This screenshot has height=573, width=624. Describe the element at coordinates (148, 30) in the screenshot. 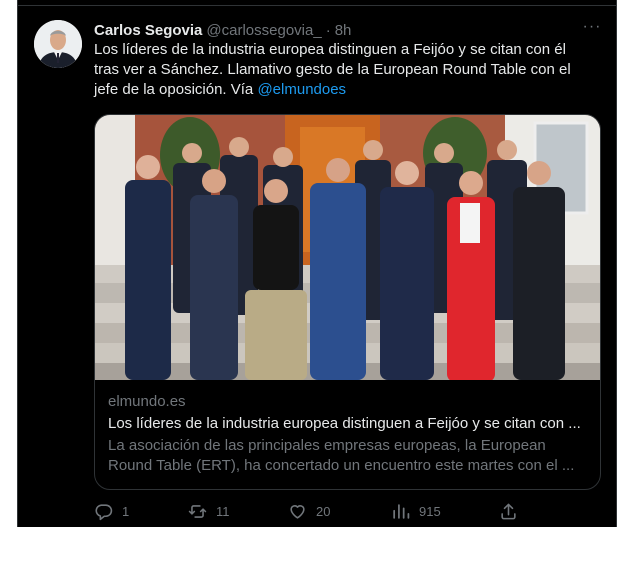

I see `author-name: Carlos Segovia` at that location.